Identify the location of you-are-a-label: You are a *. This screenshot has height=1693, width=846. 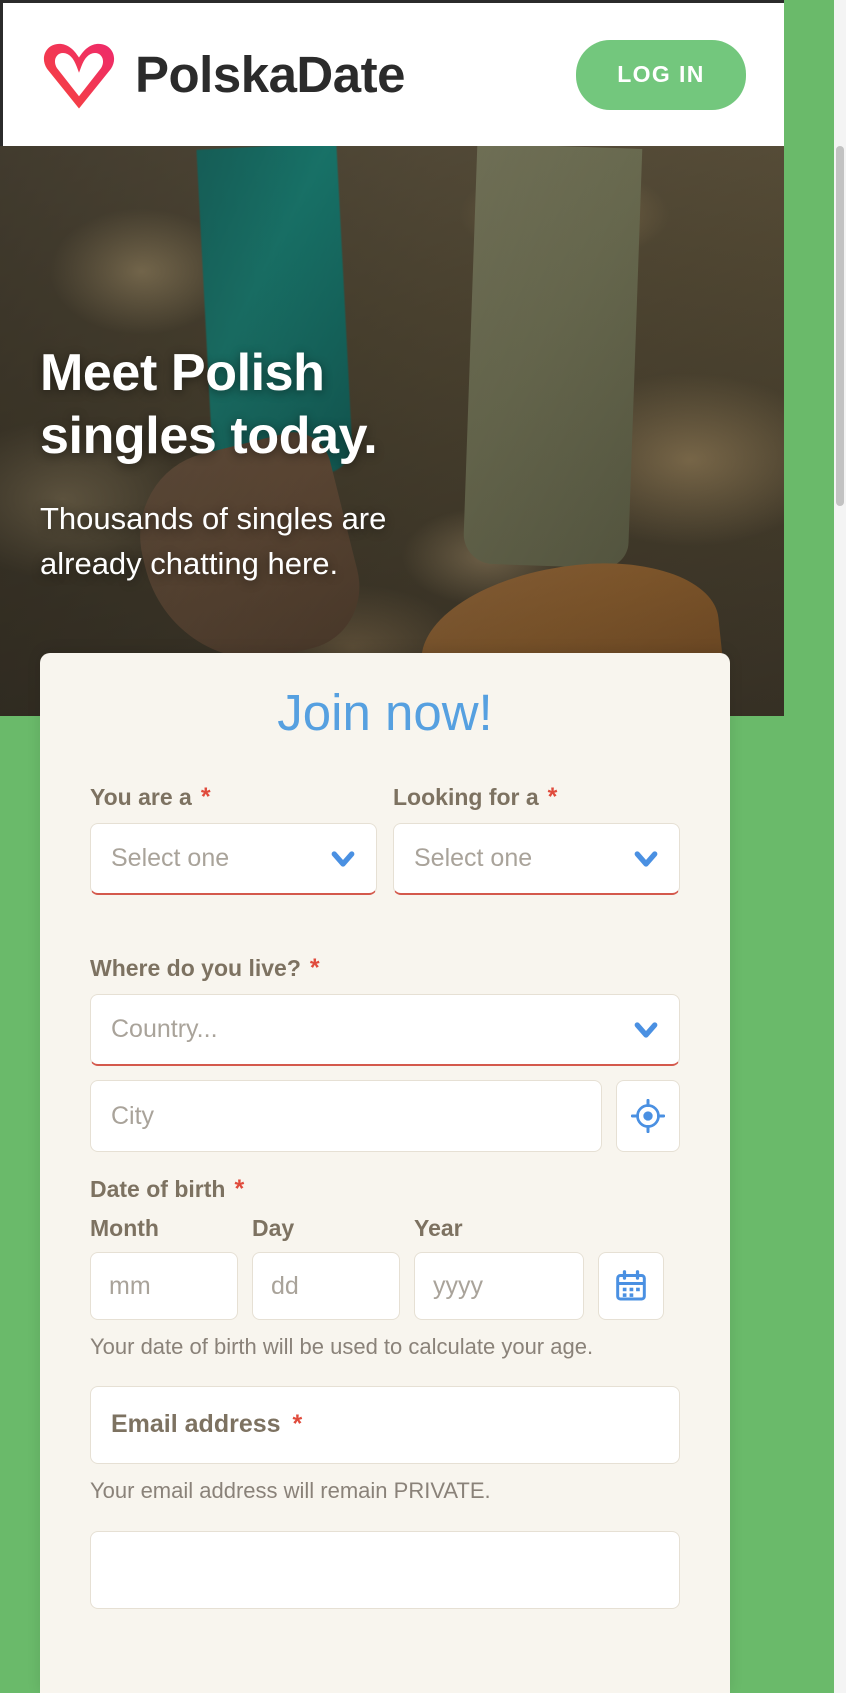
(233, 797).